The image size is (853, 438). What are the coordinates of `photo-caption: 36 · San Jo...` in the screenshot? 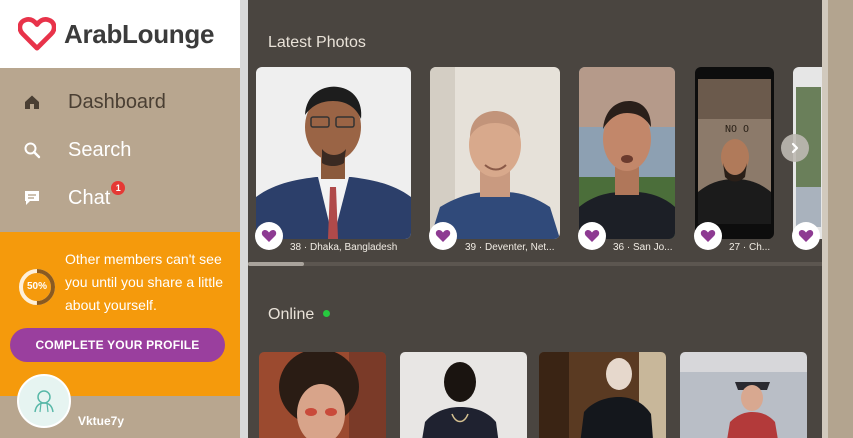 It's located at (643, 247).